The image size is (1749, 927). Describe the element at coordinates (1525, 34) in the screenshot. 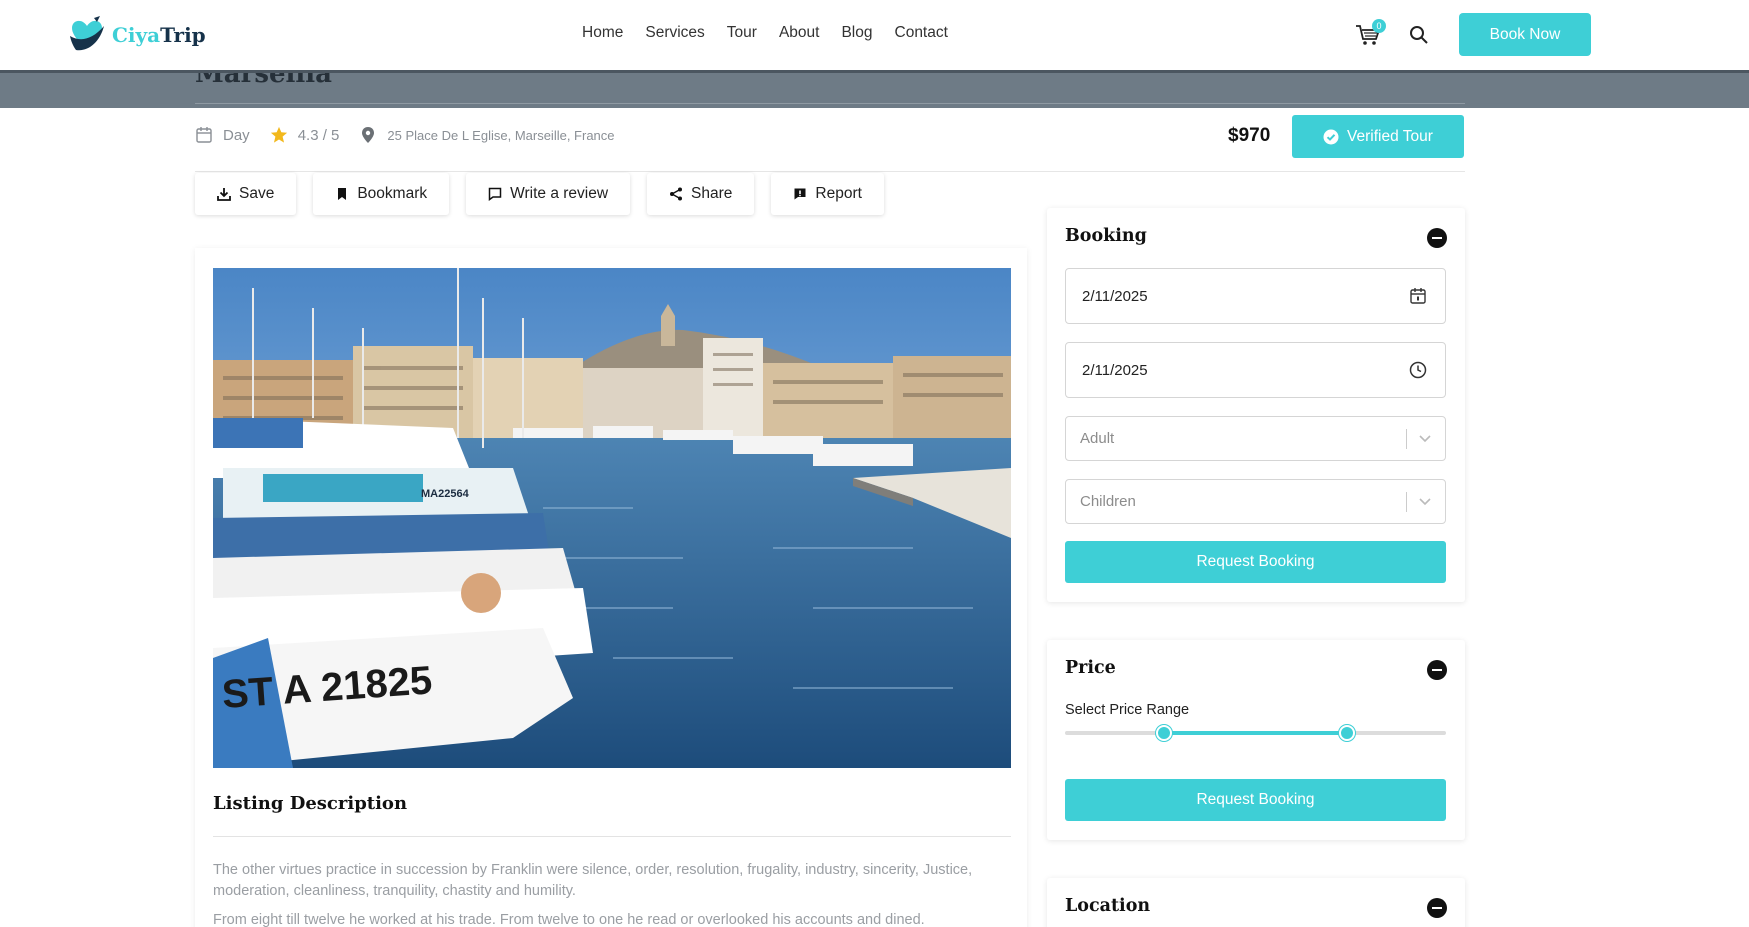

I see `book-now-button: Book Now` at that location.